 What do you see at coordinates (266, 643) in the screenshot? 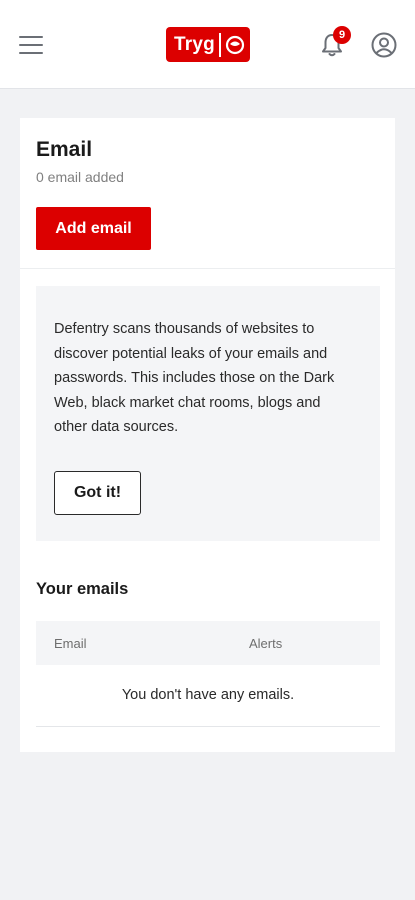
I see `column-header-alerts: Alerts` at bounding box center [266, 643].